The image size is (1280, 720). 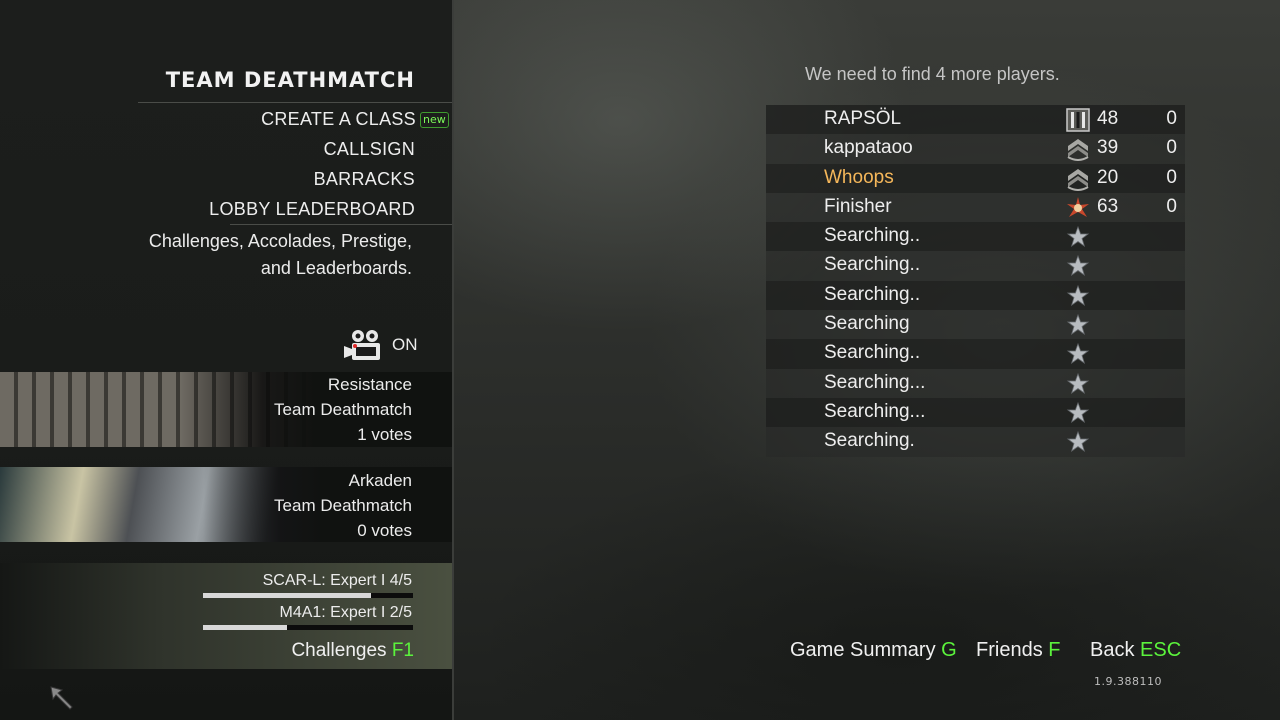 What do you see at coordinates (337, 580) in the screenshot?
I see `challenge-label: SCAR-L: Expert I 4/5` at bounding box center [337, 580].